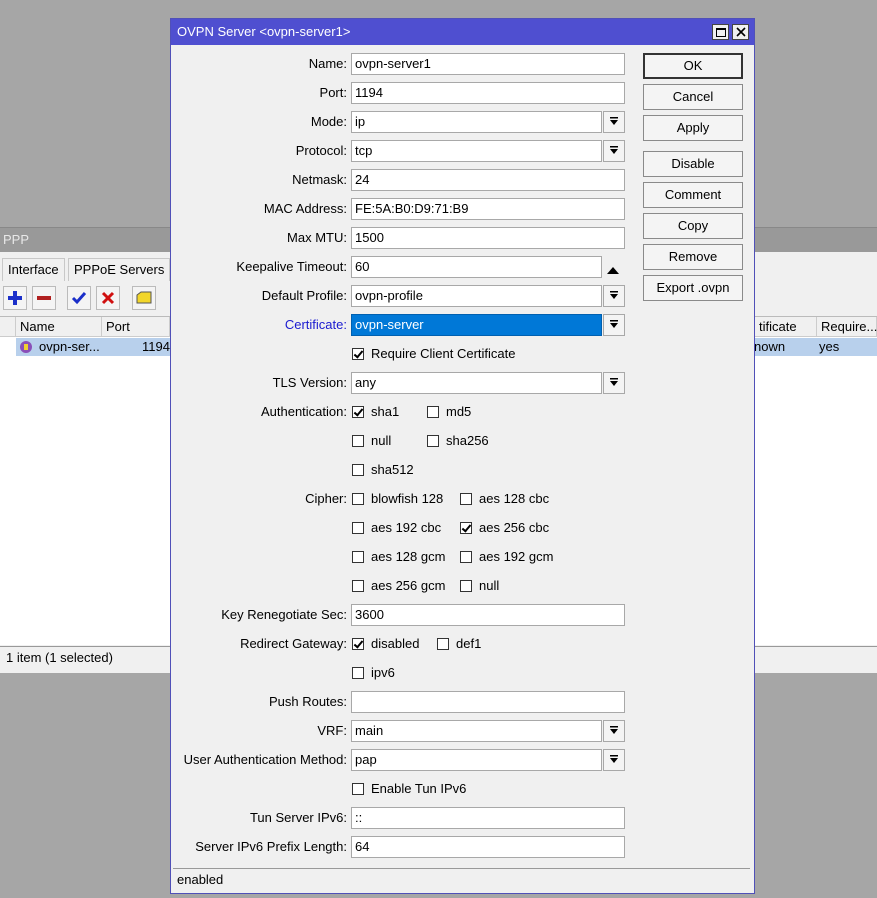 This screenshot has height=898, width=877. I want to click on vrf-select: main, so click(476, 731).